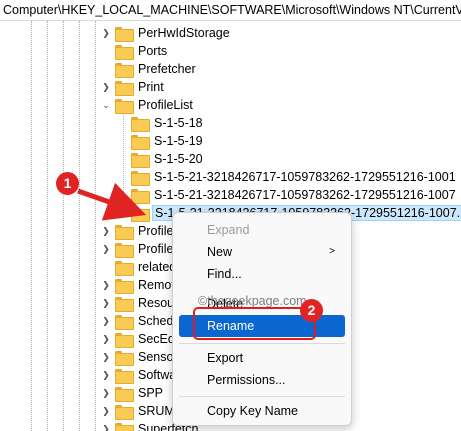 The width and height of the screenshot is (461, 431). Describe the element at coordinates (254, 323) in the screenshot. I see `rename-highlight-box` at that location.